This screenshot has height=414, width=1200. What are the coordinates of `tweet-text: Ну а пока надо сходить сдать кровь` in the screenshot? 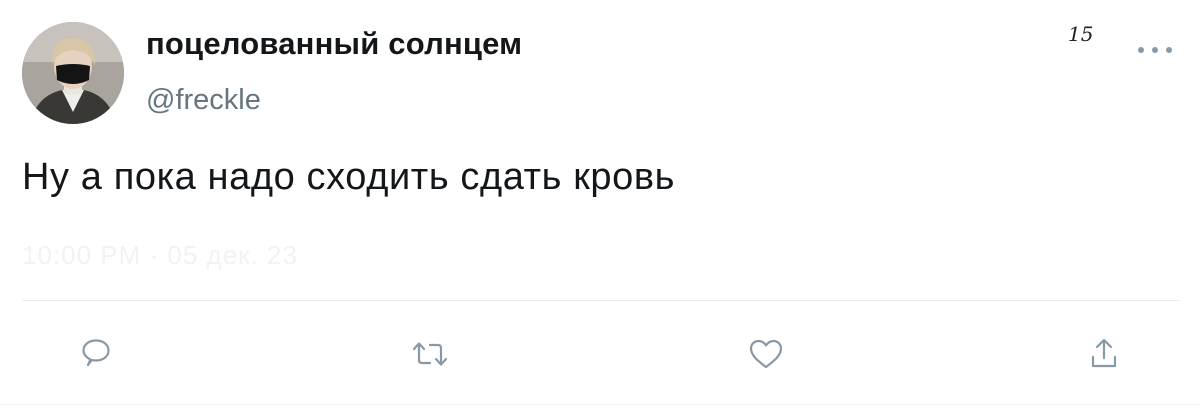 It's located at (349, 177).